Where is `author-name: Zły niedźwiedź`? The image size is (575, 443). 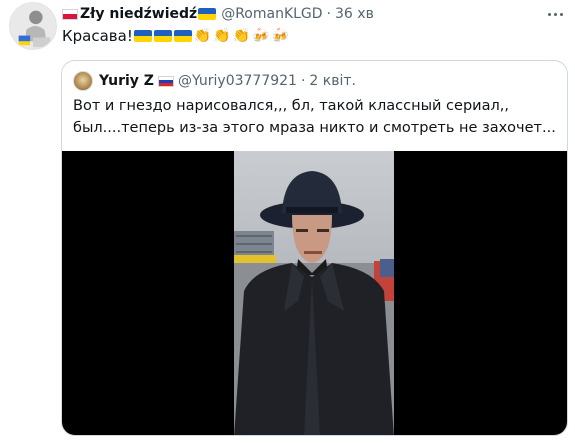
author-name: Zły niedźwiedź is located at coordinates (138, 14).